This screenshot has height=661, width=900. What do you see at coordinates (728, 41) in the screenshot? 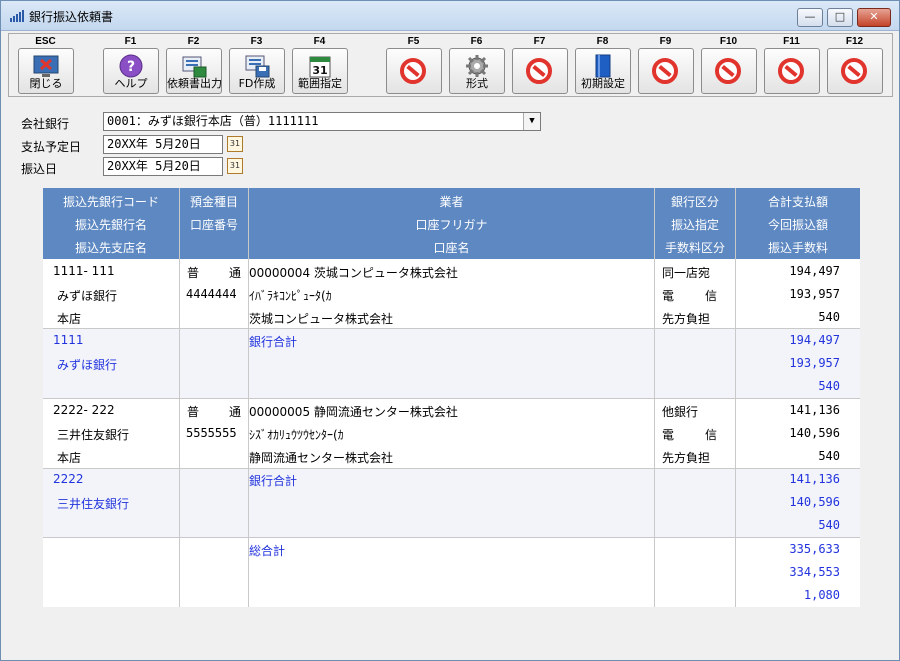
I see `fkey-label: F10` at bounding box center [728, 41].